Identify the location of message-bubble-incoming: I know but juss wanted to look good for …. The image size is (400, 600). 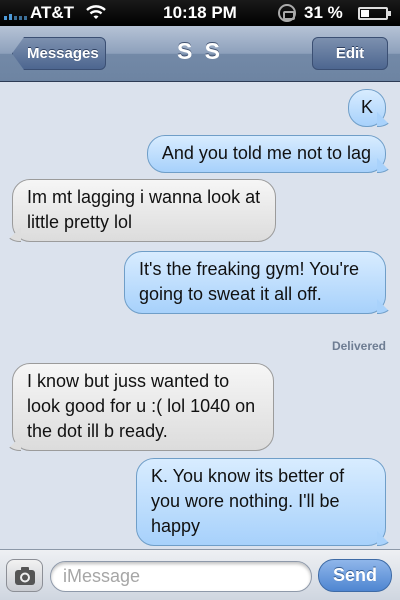
(143, 407).